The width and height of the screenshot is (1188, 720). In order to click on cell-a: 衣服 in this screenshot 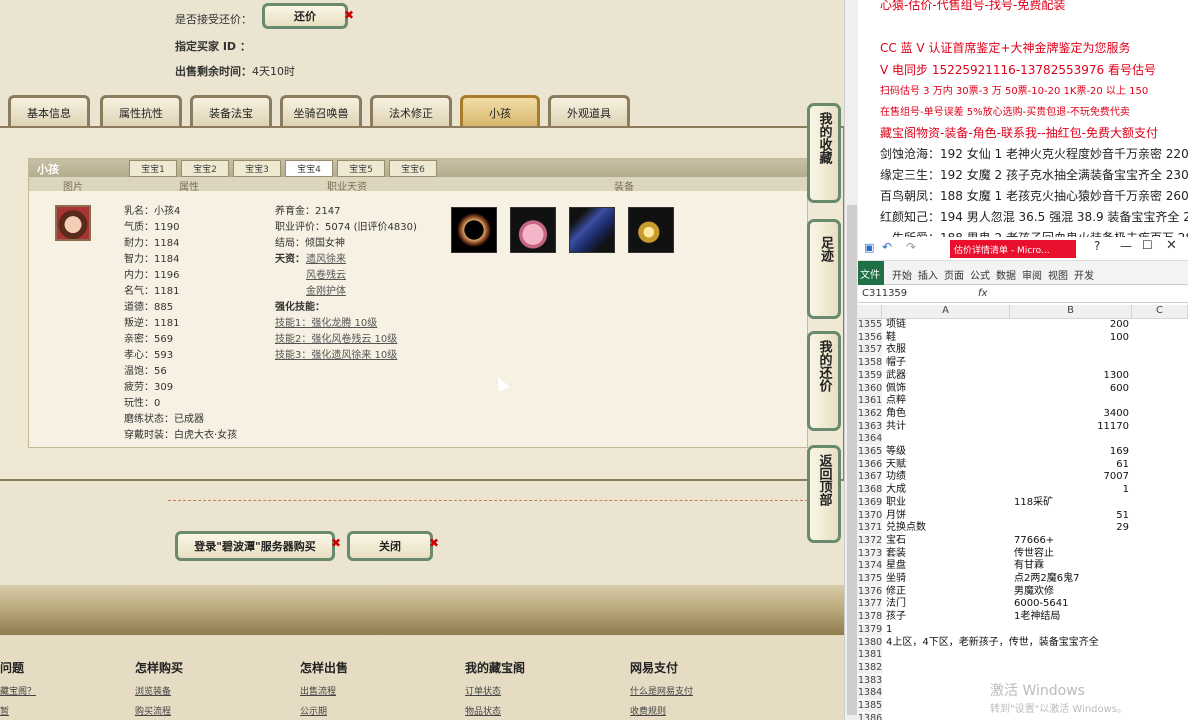, I will do `click(896, 350)`.